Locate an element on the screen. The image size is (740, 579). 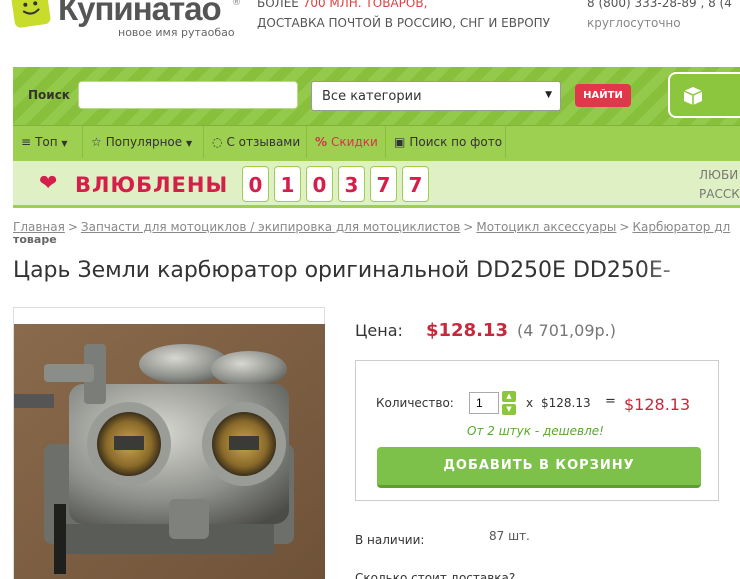
phone-number: 8 (800) 333-28-89 , 8 (4 is located at coordinates (659, 5).